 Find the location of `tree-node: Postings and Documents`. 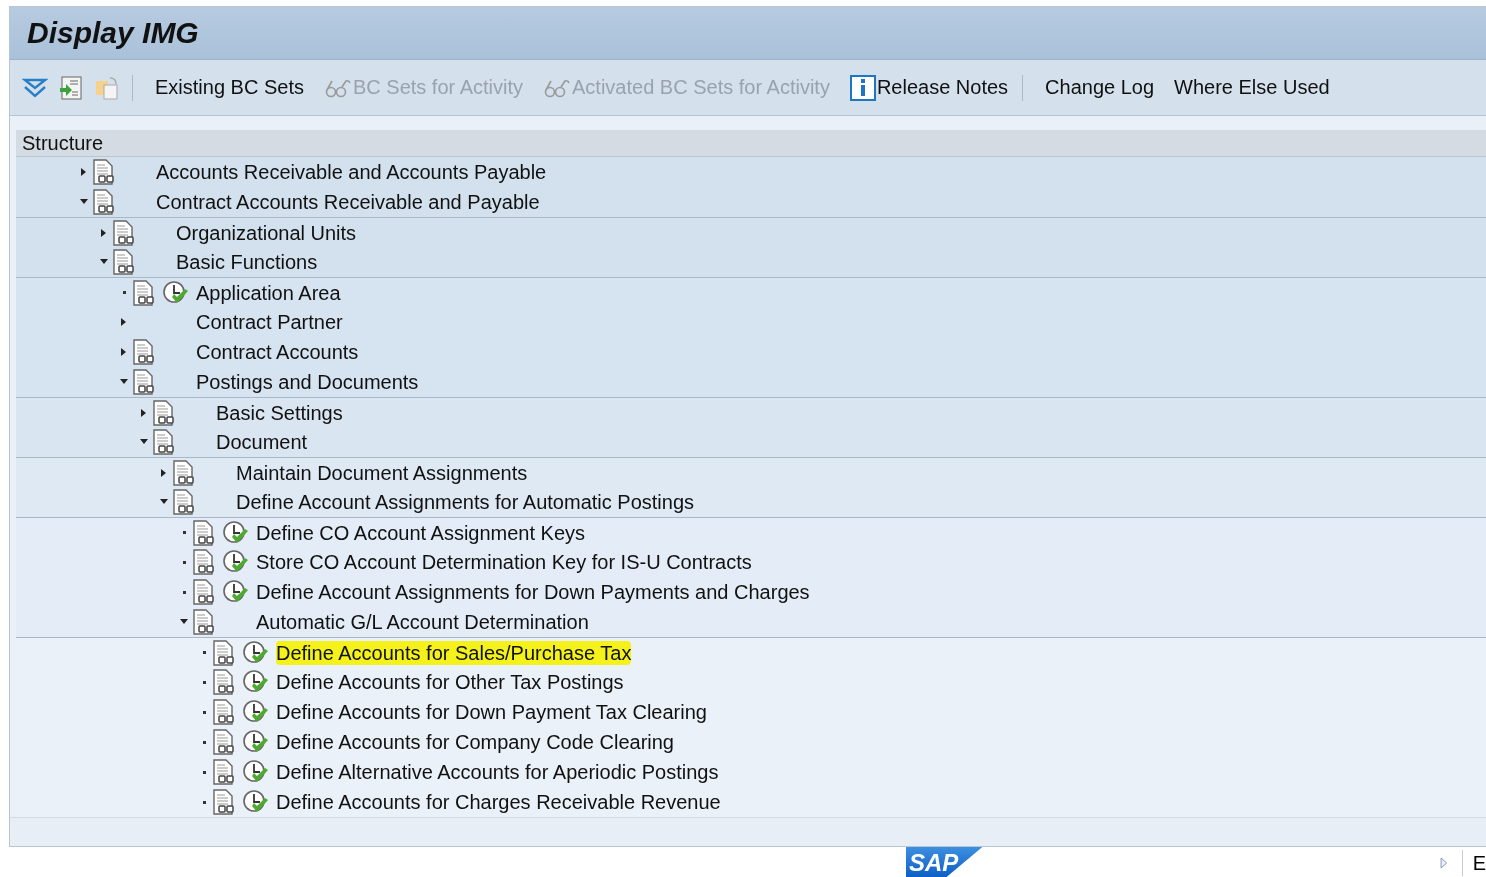

tree-node: Postings and Documents is located at coordinates (307, 382).